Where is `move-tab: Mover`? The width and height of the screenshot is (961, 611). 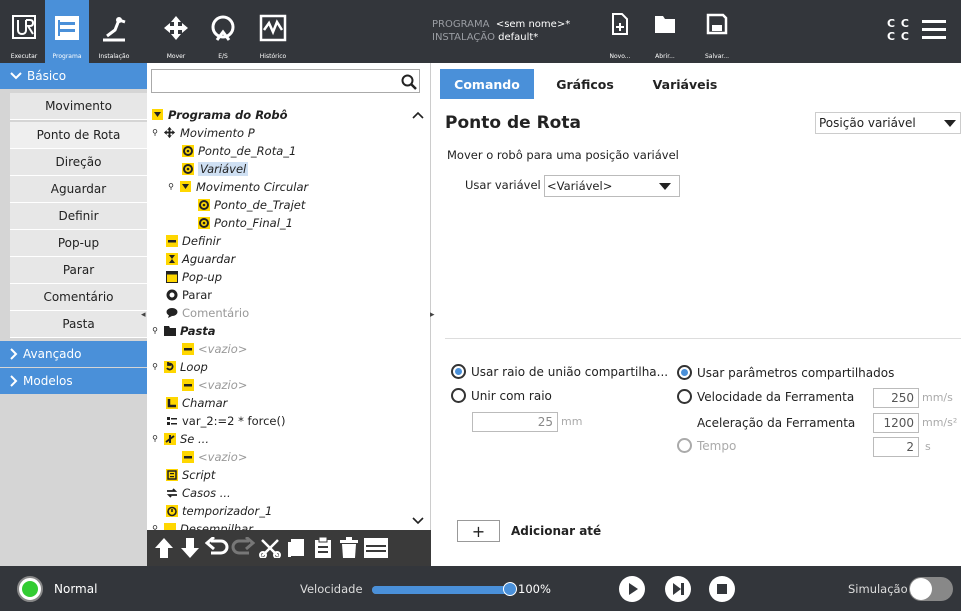 move-tab: Mover is located at coordinates (176, 31).